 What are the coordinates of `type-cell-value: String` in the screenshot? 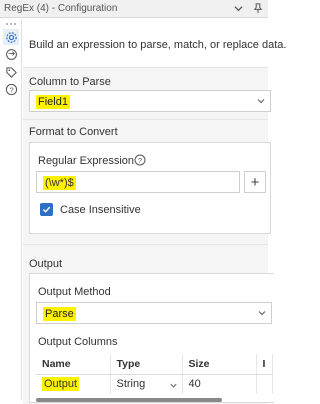 It's located at (131, 384).